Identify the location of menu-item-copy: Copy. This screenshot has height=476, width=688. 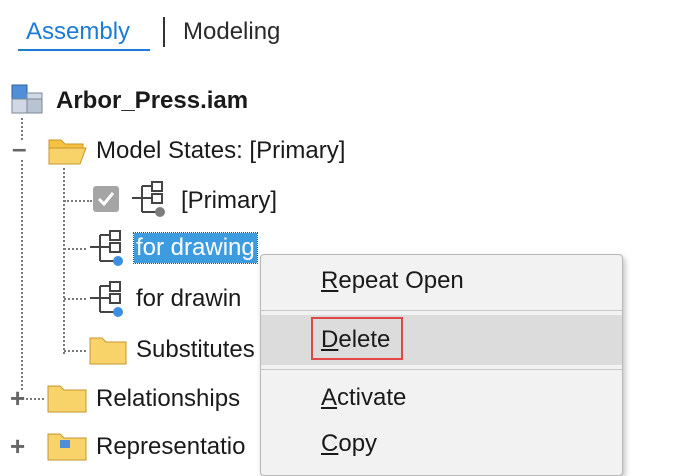
(441, 444).